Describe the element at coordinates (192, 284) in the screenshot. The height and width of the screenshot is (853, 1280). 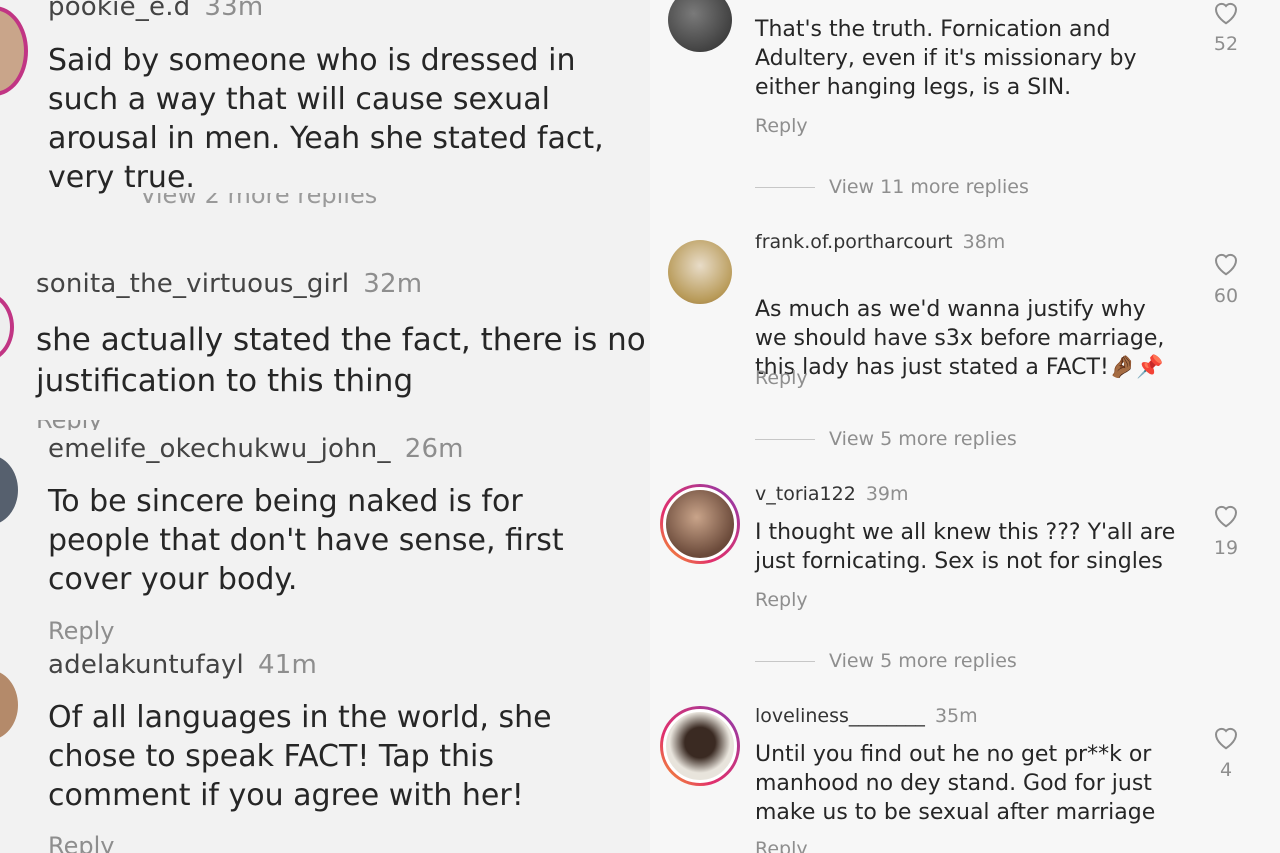
I see `username: sonita_the_virtuous_girl` at that location.